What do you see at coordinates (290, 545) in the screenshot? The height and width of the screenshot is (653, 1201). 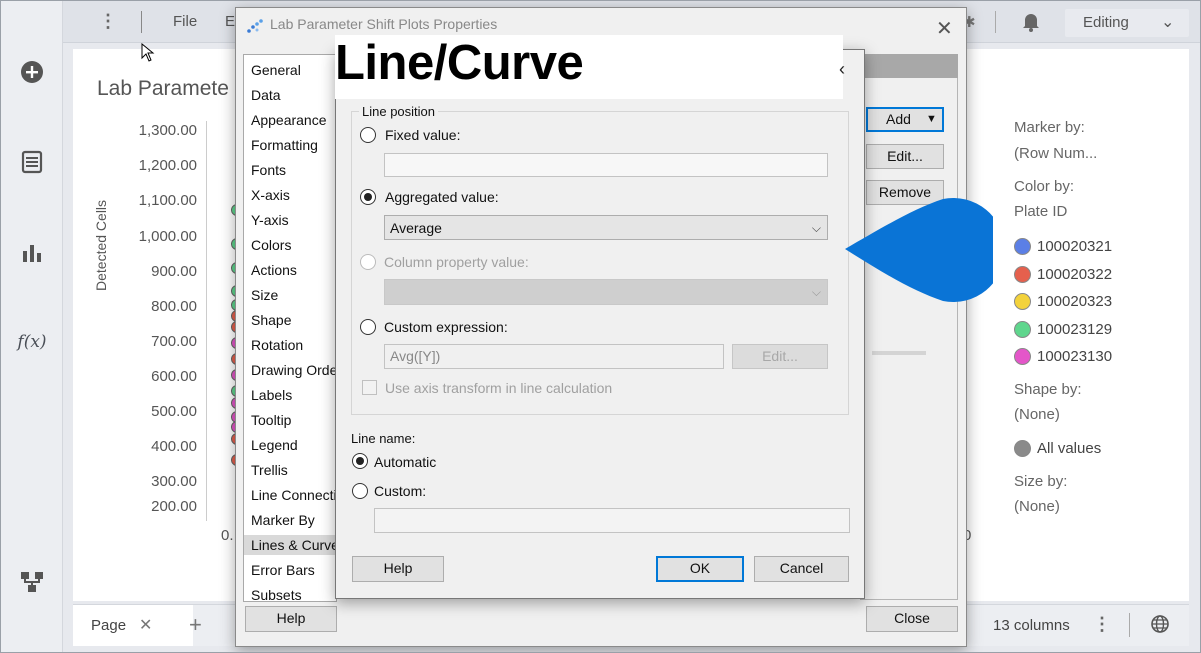 I see `nav-item: Lines & Curves` at bounding box center [290, 545].